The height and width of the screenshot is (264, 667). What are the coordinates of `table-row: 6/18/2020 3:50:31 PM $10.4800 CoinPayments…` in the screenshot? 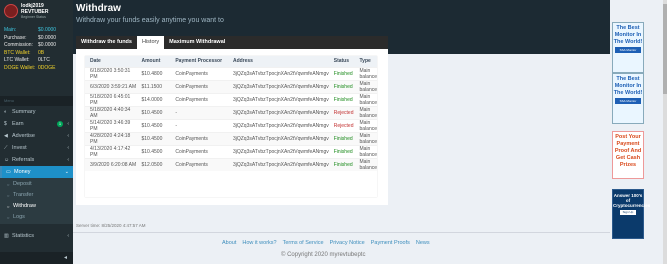 It's located at (231, 73).